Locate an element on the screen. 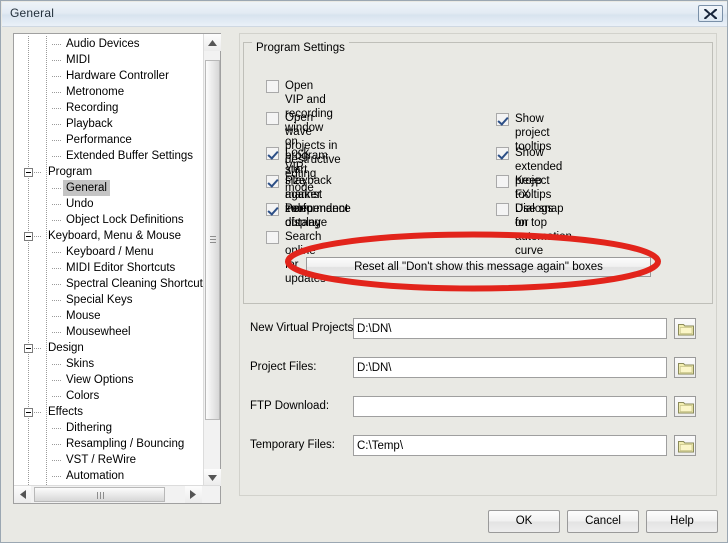 The width and height of the screenshot is (728, 543). tree-item-general: General is located at coordinates (108, 188).